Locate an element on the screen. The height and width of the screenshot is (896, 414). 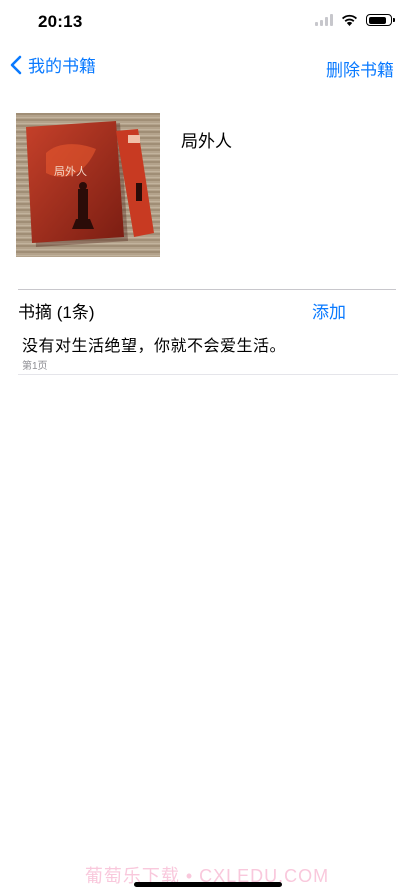
back-button: 我的书籍 is located at coordinates (53, 64).